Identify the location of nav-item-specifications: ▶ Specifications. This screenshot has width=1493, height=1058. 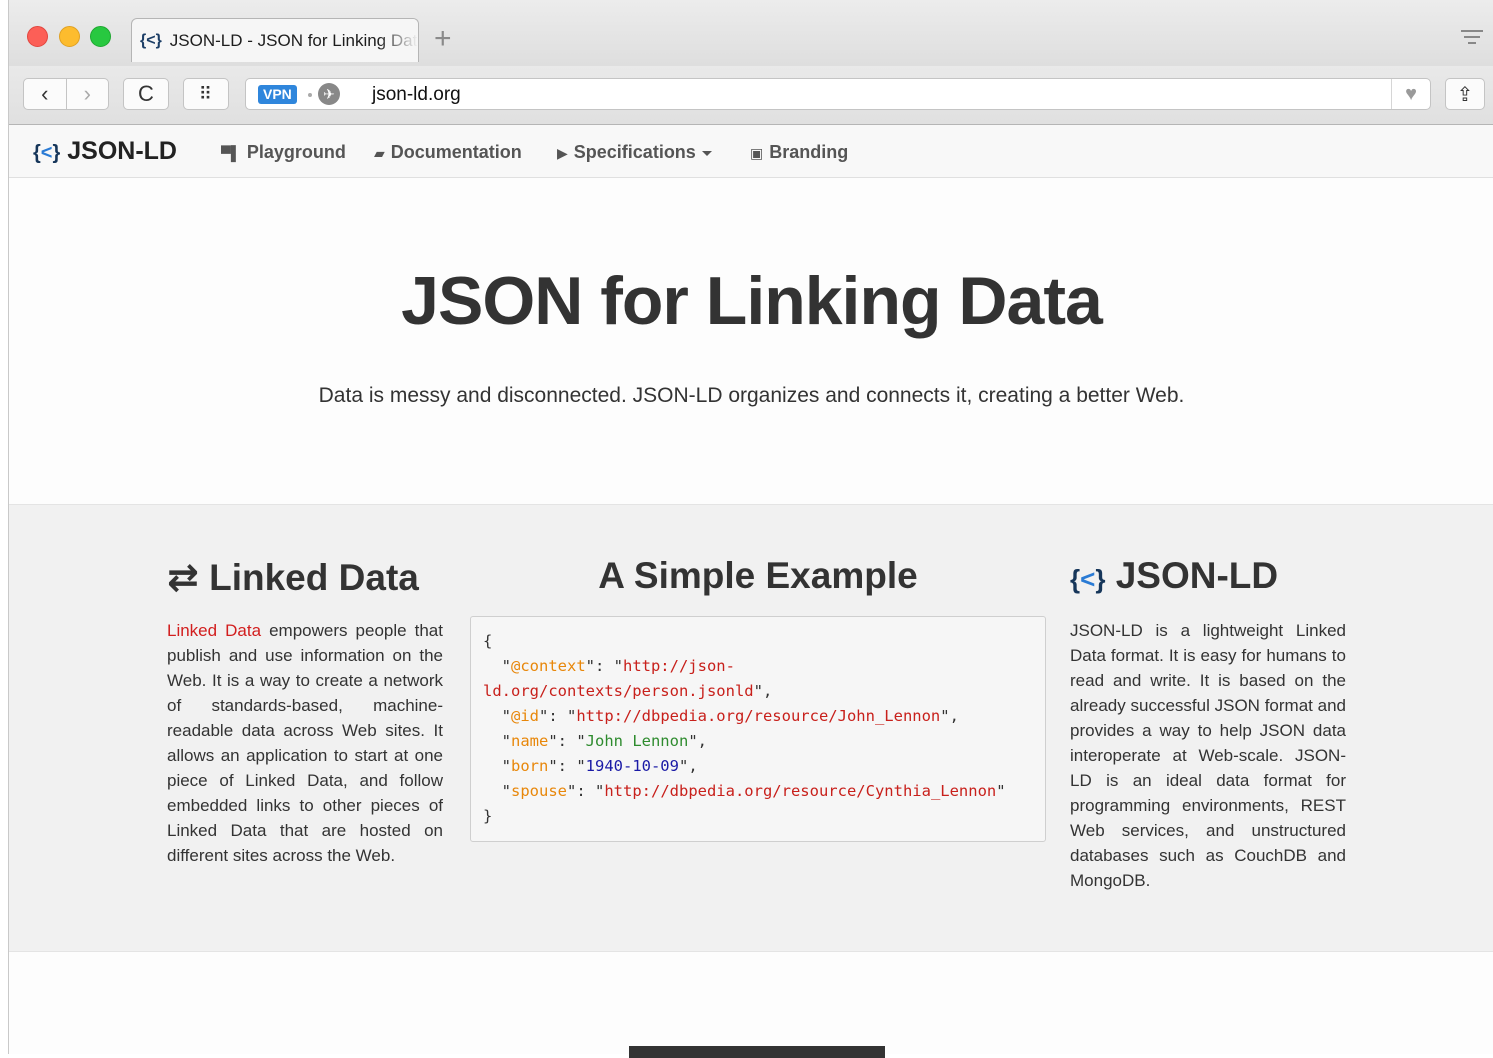
(634, 152).